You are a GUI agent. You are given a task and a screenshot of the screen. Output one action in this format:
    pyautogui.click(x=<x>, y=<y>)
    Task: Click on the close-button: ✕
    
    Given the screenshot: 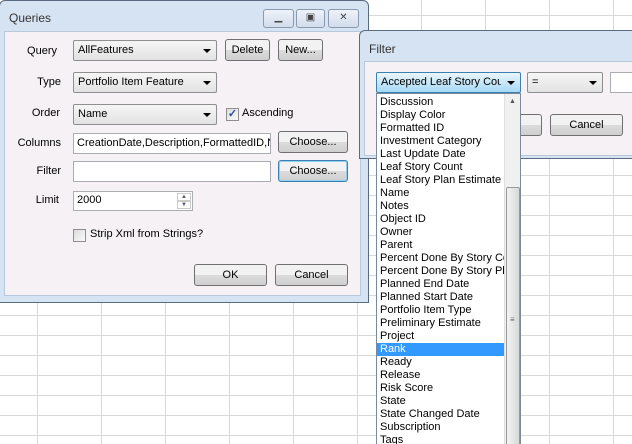 What is the action you would take?
    pyautogui.click(x=343, y=18)
    